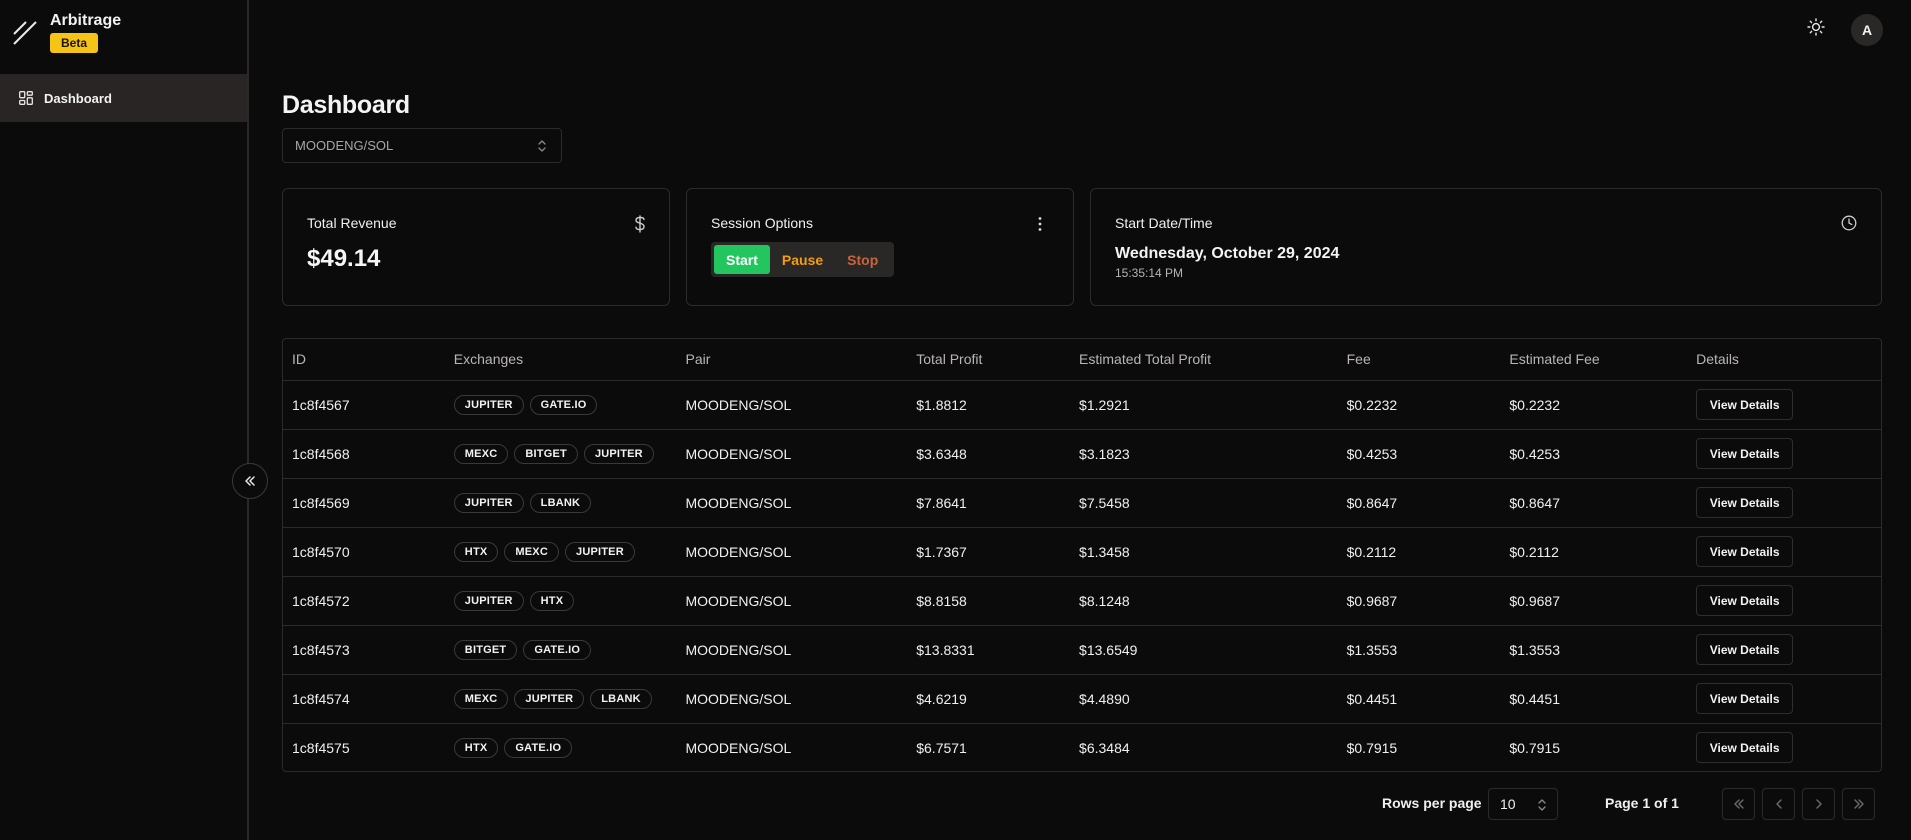  What do you see at coordinates (321, 747) in the screenshot?
I see `row-id: 1c8f4575` at bounding box center [321, 747].